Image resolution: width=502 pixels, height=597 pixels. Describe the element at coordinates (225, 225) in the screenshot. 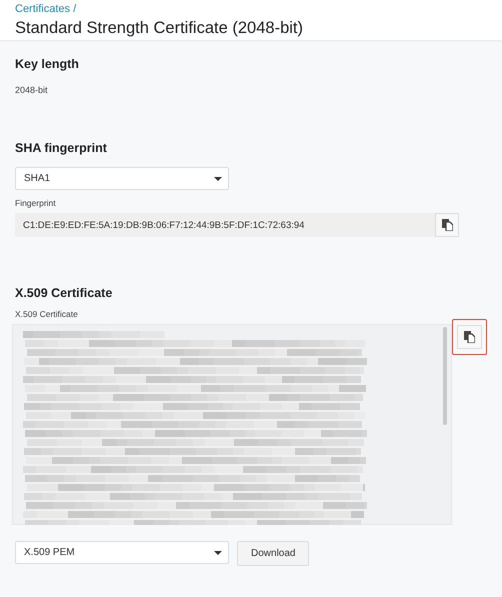

I see `fingerprint-field: C1:DE:E9:ED:FE:5A:19:DB:9B:06:F7:12:44:9B:5F:DF:1C:72:63:94` at that location.